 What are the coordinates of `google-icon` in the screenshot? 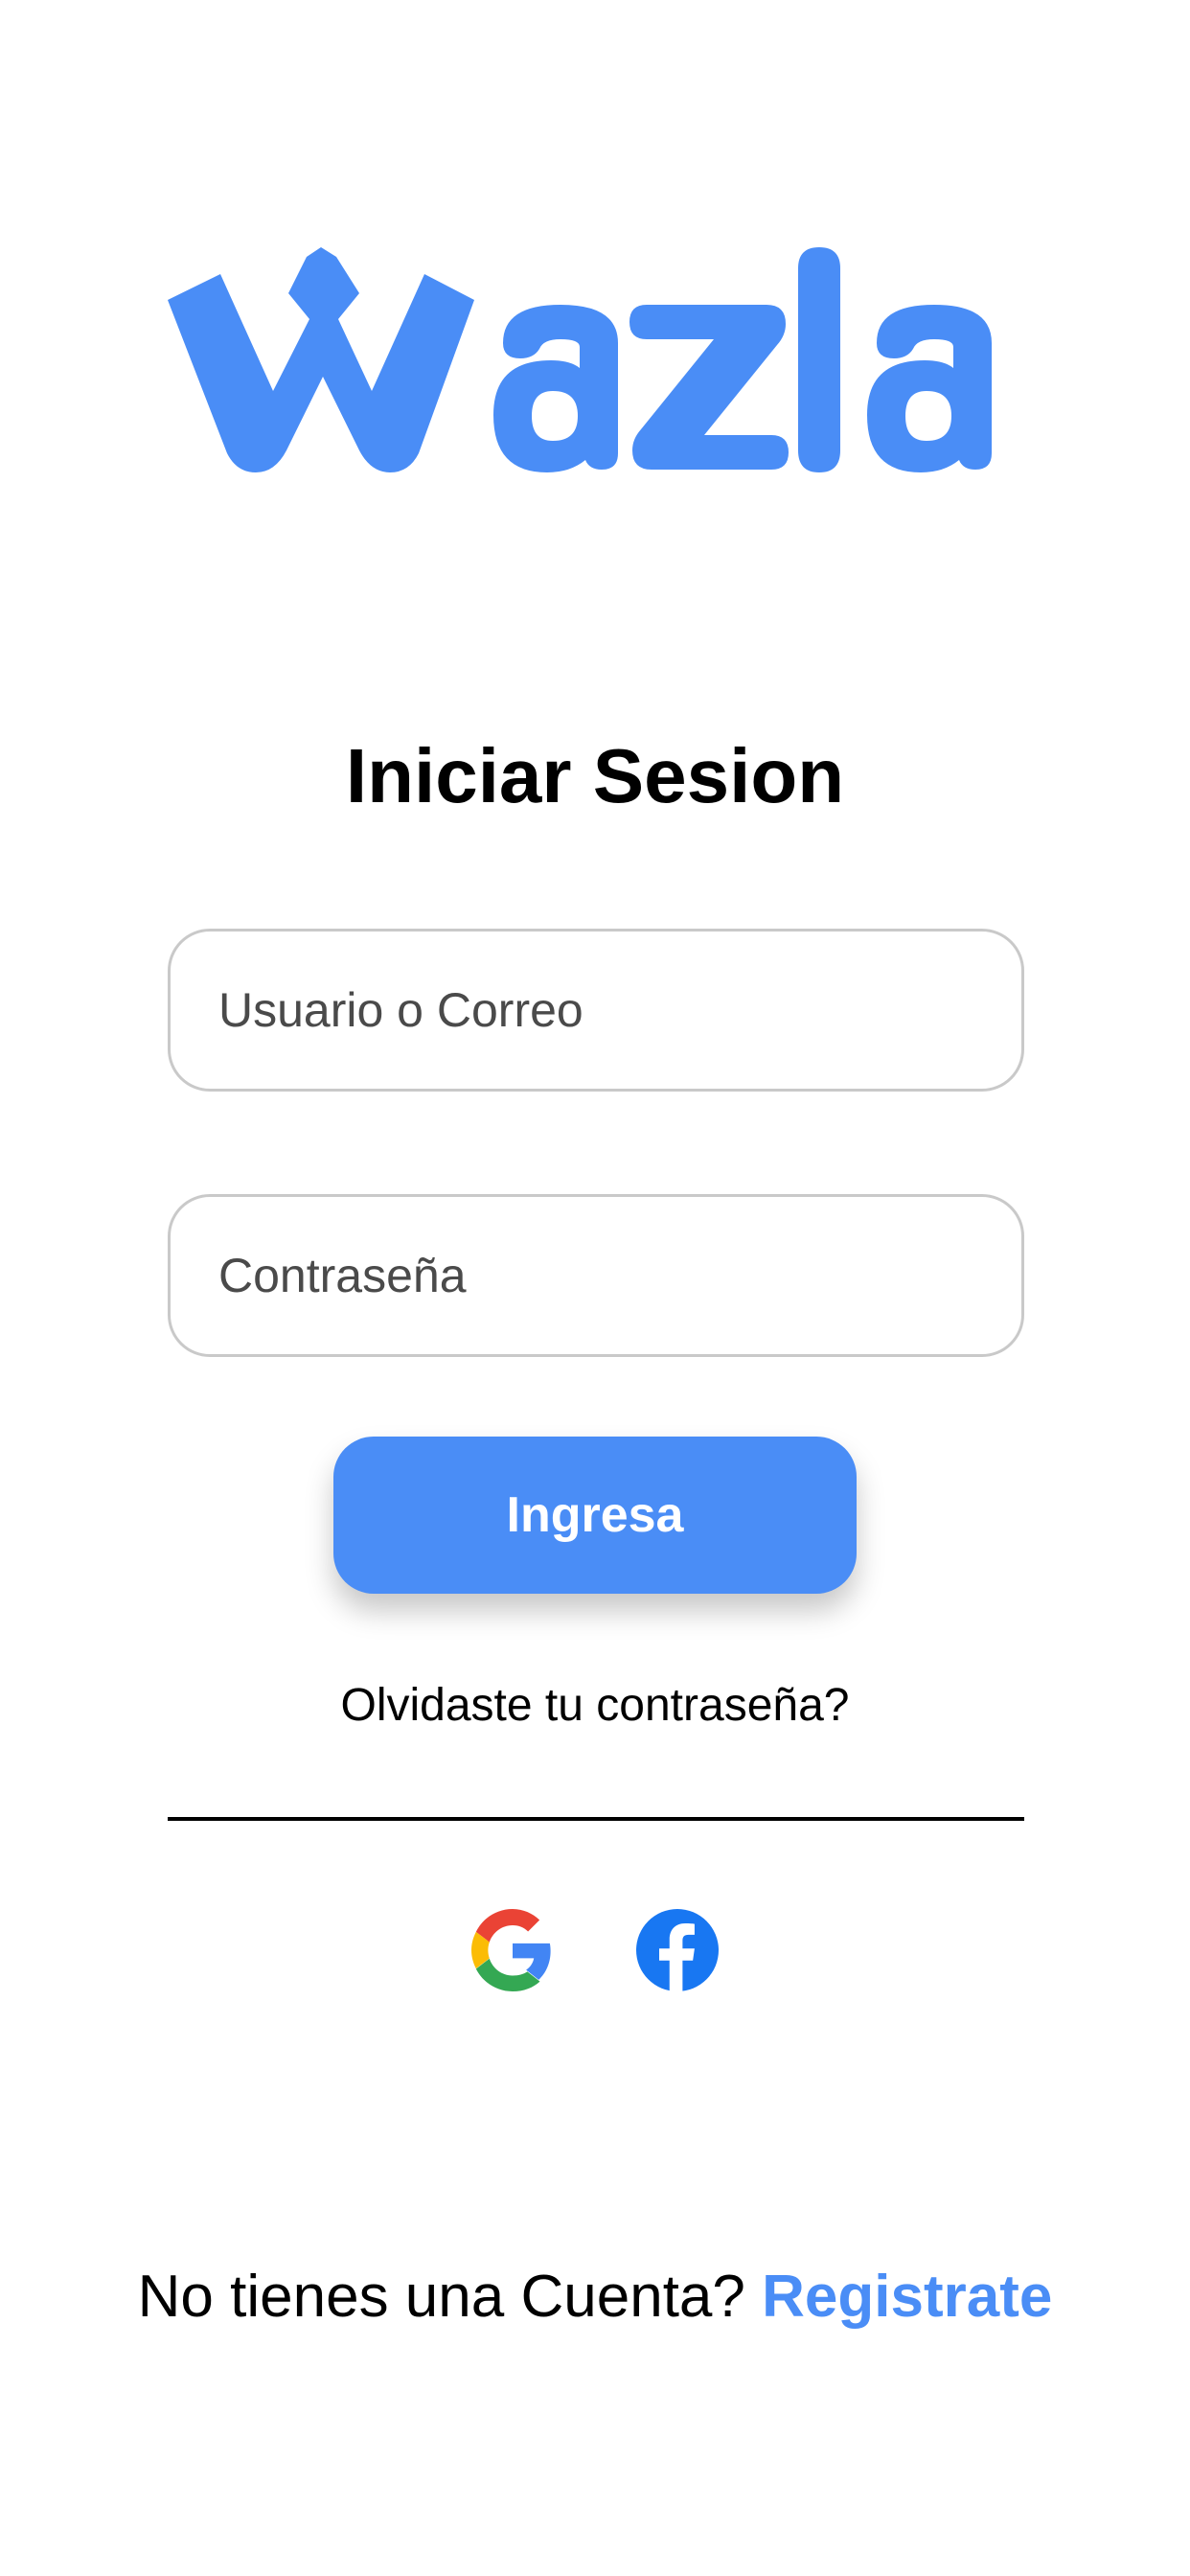 It's located at (511, 1950).